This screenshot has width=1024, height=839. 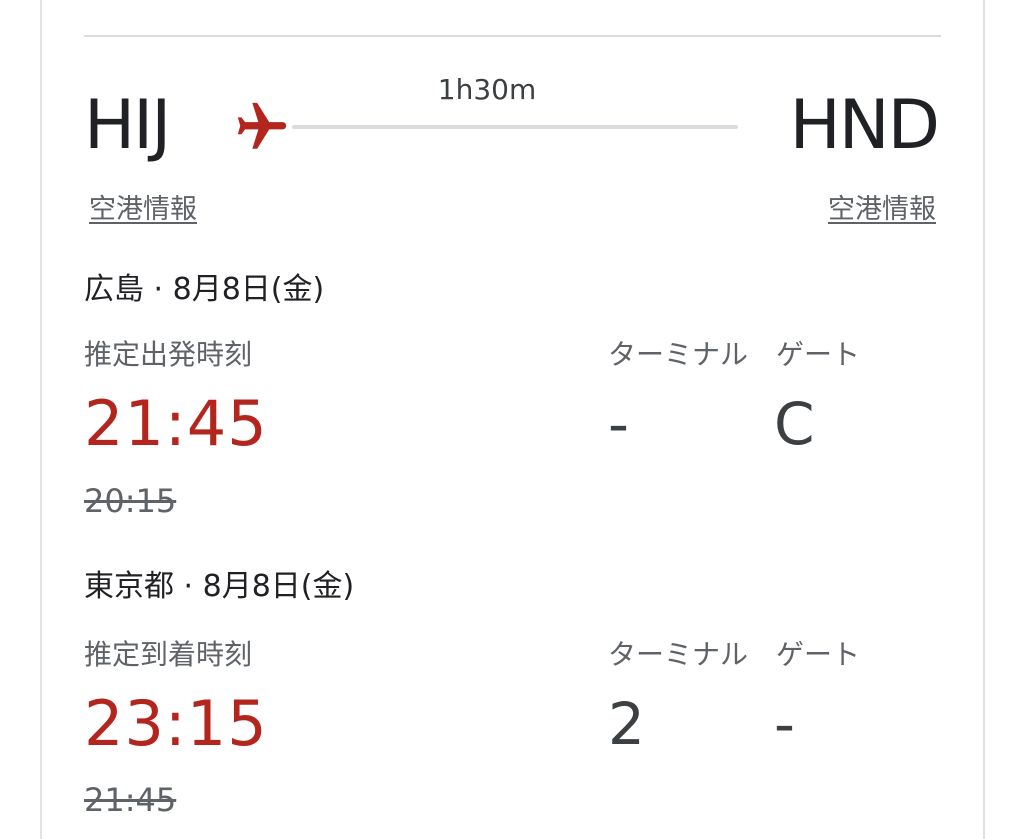 What do you see at coordinates (864, 125) in the screenshot?
I see `destination-airport-code: HND` at bounding box center [864, 125].